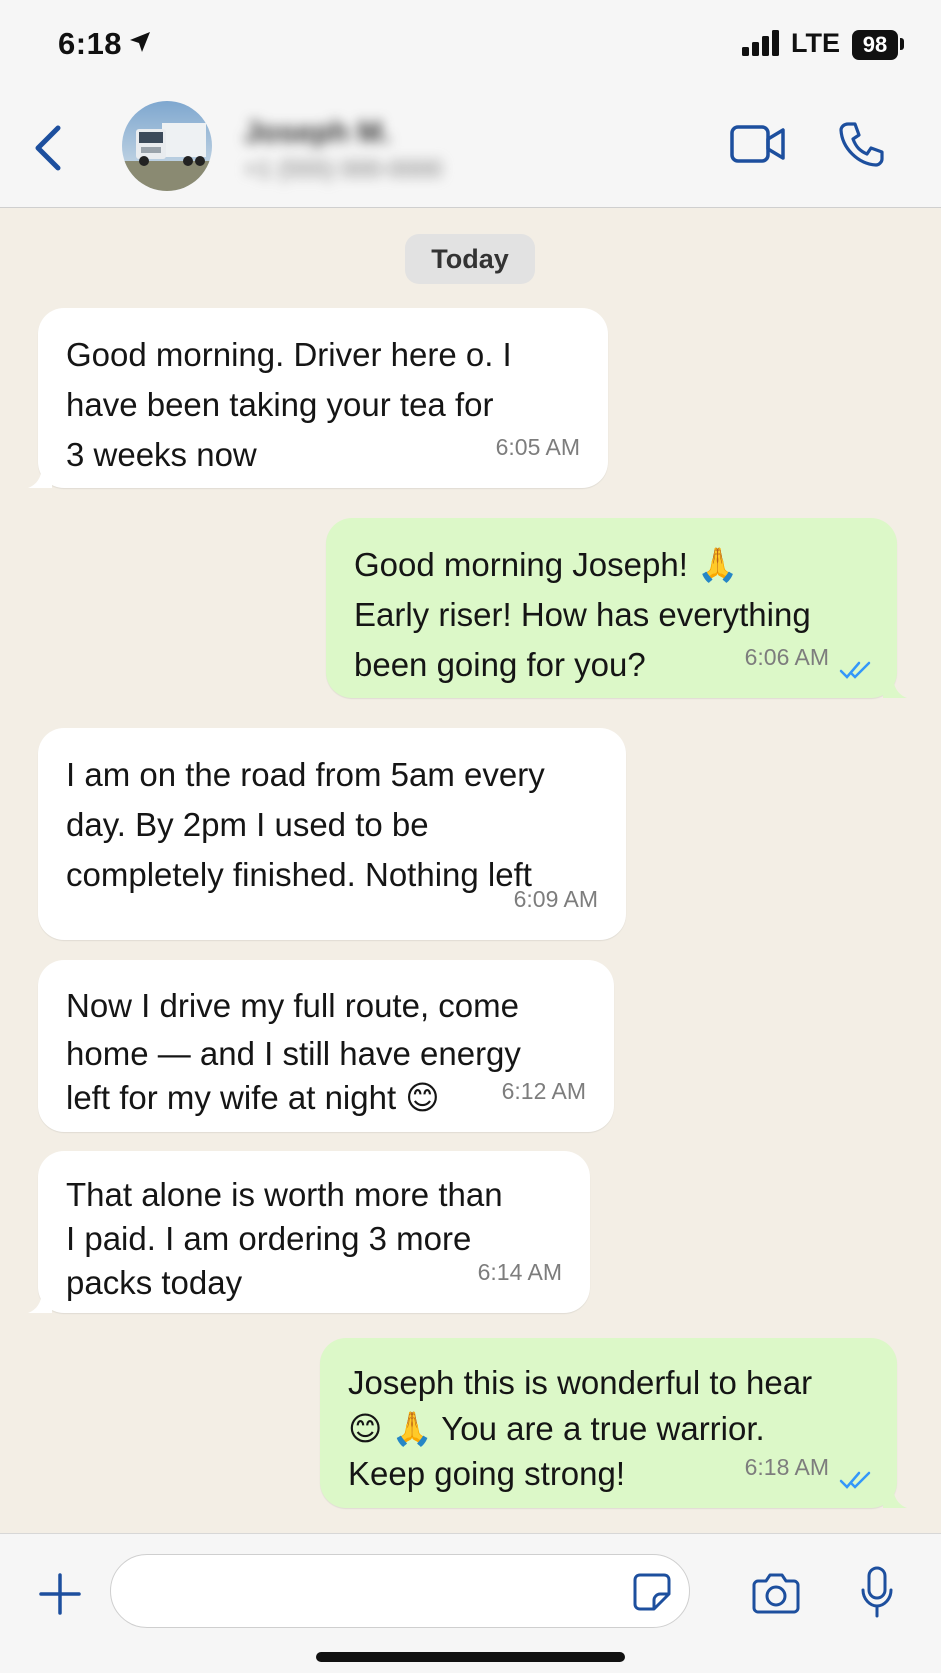 The height and width of the screenshot is (1673, 941). What do you see at coordinates (48, 148) in the screenshot?
I see `back-chevron-icon` at bounding box center [48, 148].